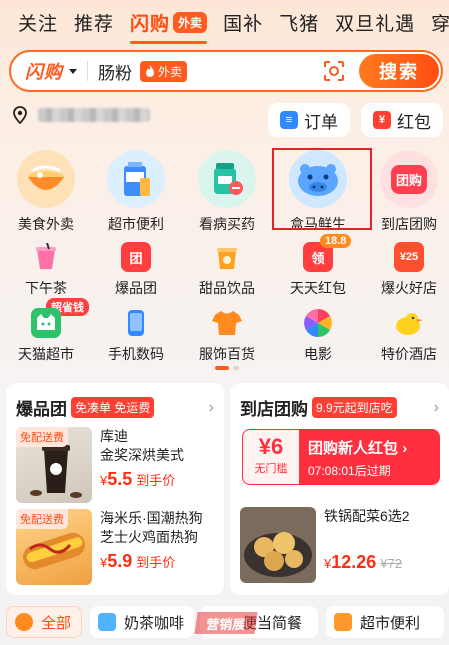  I want to click on mini-label: 爆火好店, so click(409, 288).